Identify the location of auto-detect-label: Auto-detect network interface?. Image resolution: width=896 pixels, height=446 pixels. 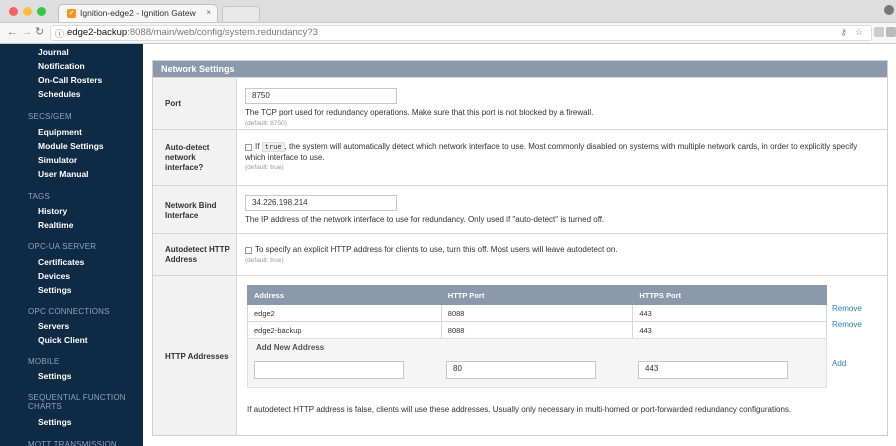
(187, 157).